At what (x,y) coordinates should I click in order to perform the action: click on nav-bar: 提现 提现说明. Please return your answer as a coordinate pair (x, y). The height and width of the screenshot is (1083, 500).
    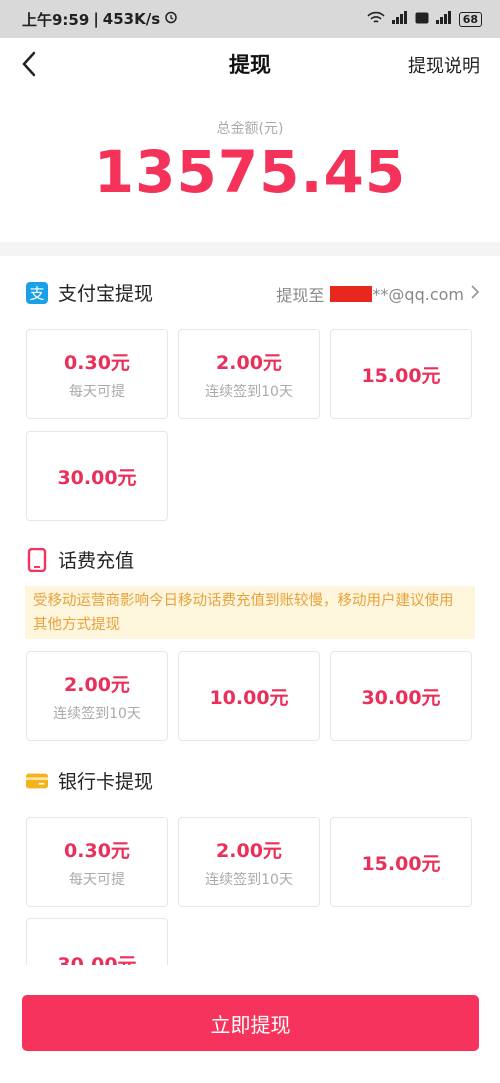
    Looking at the image, I should click on (250, 64).